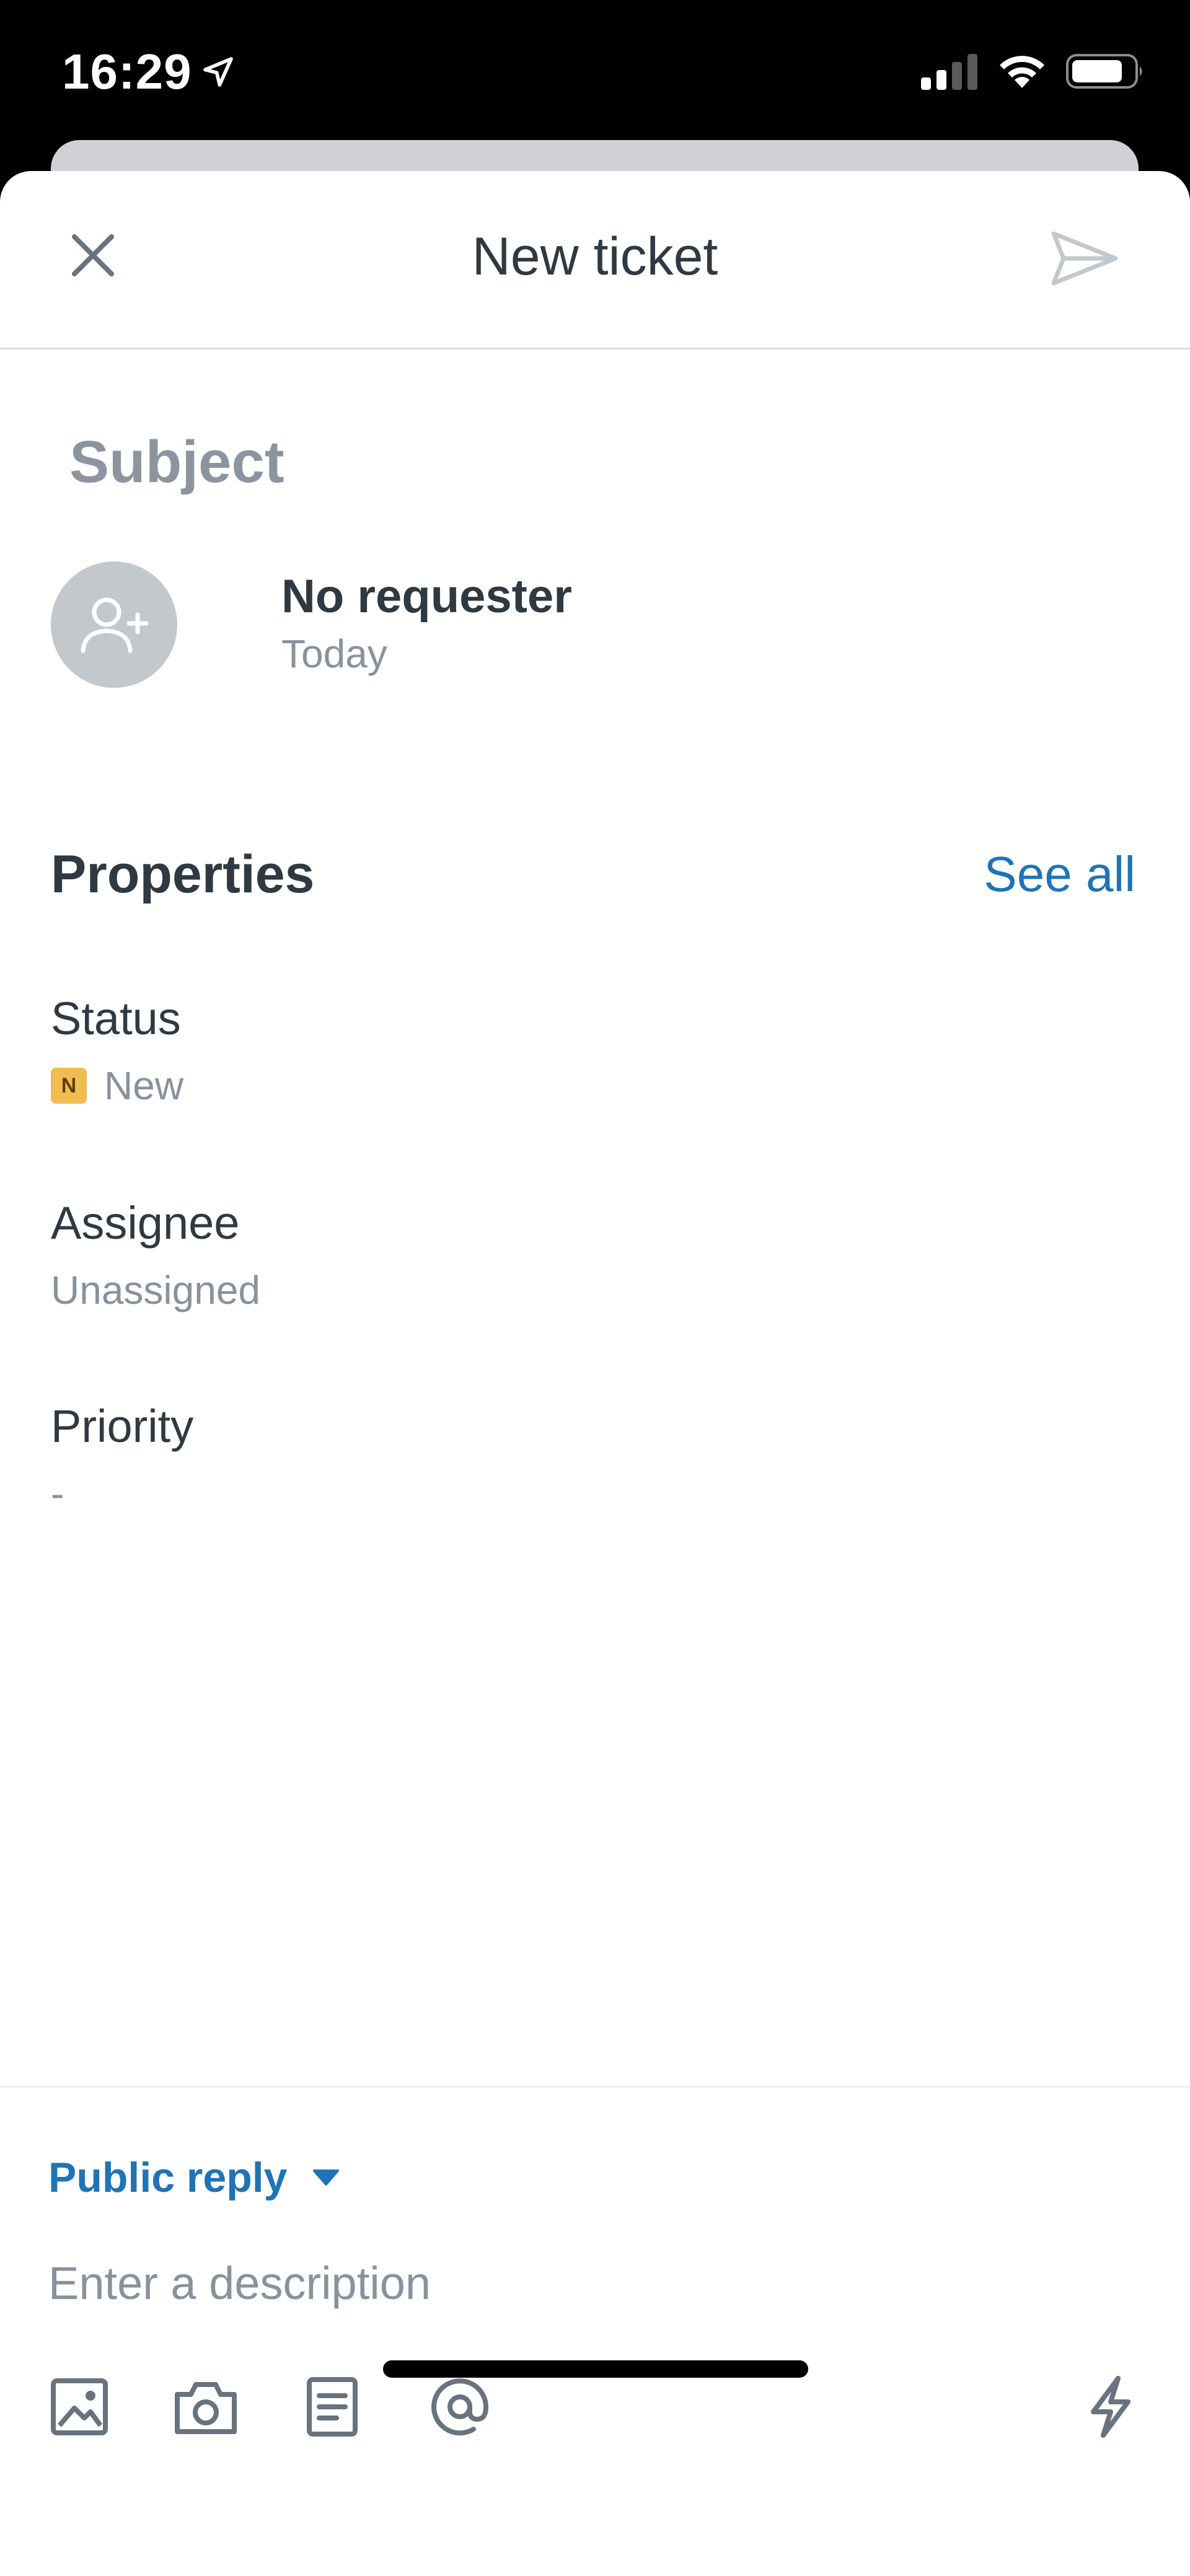  What do you see at coordinates (176, 462) in the screenshot?
I see `subject-field: Subject` at bounding box center [176, 462].